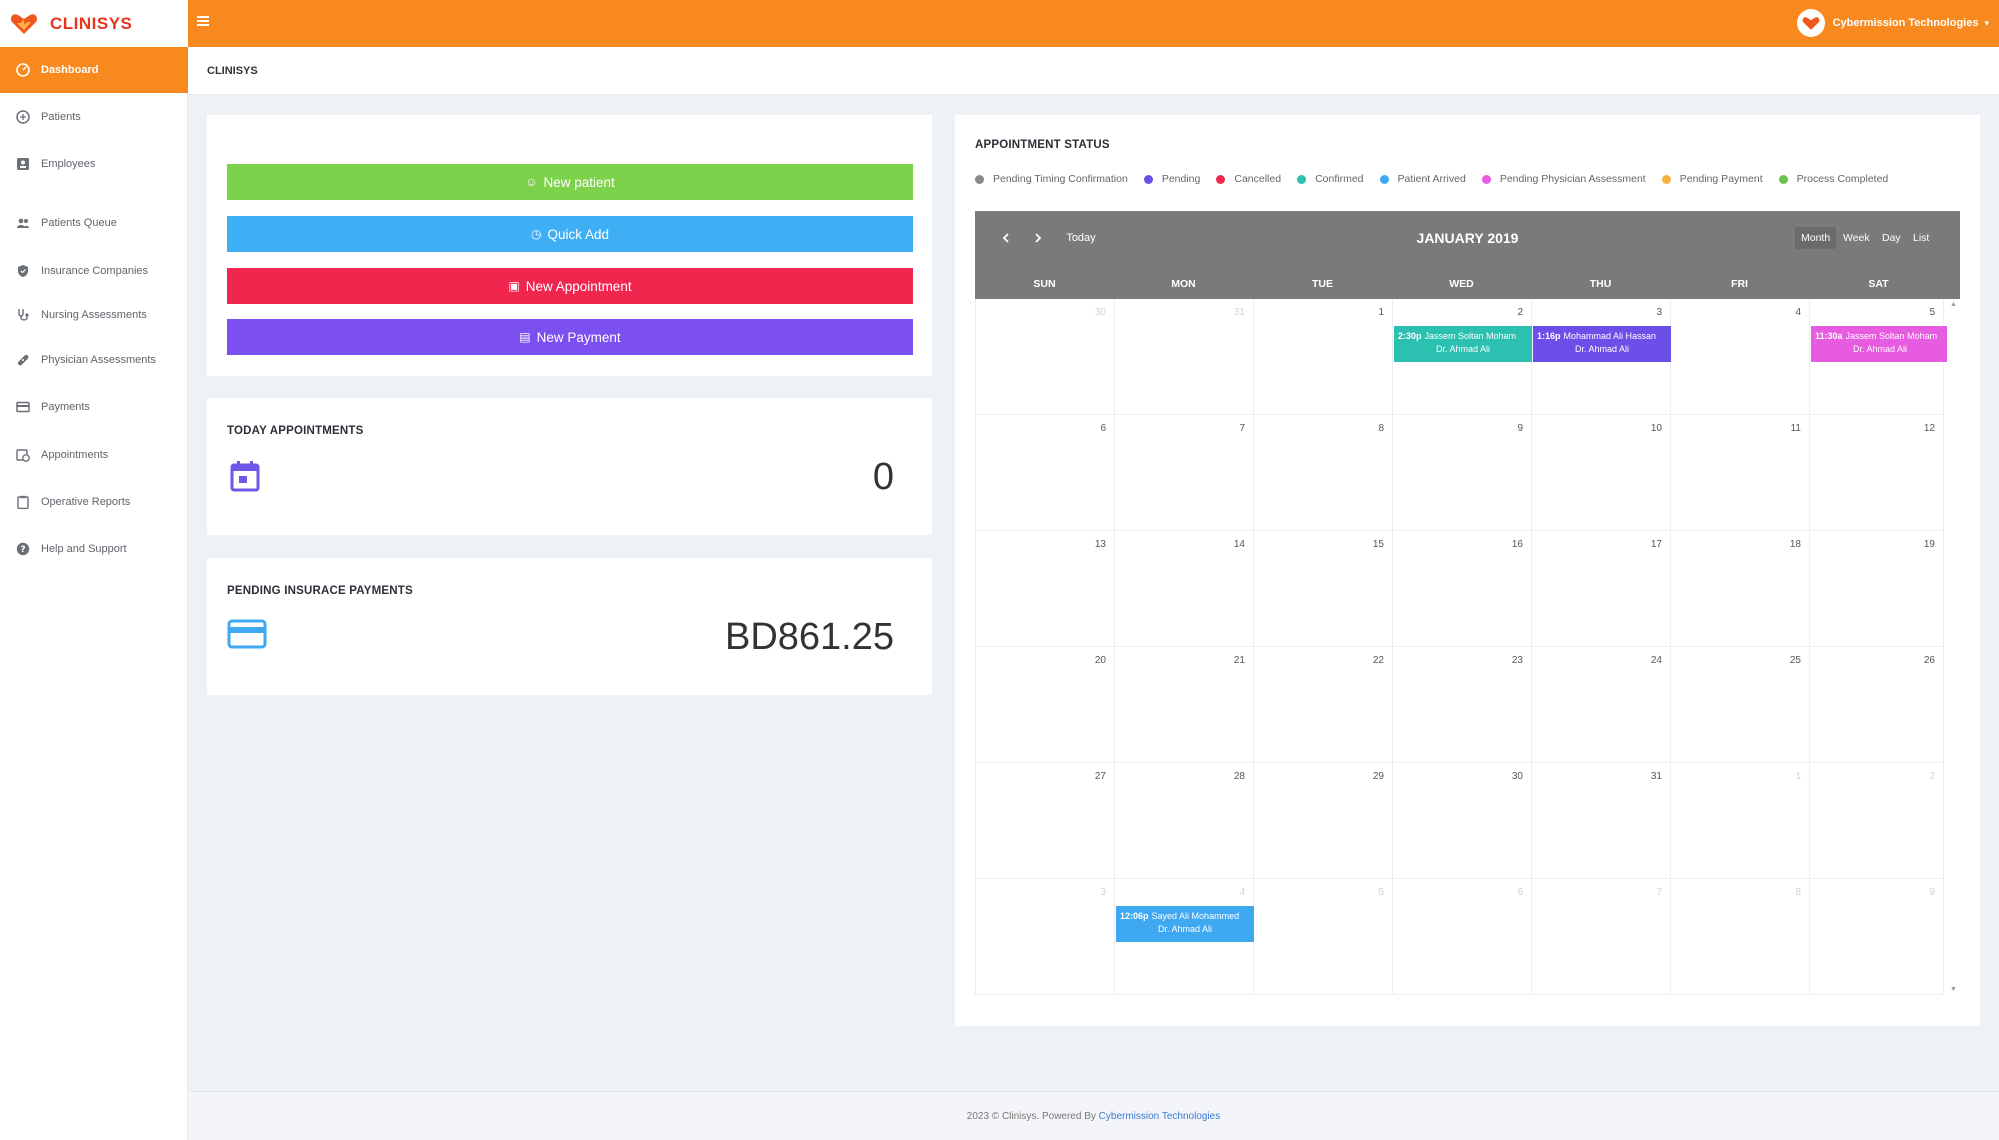 The height and width of the screenshot is (1140, 1999). I want to click on calendar-day-cell: 20, so click(1045, 705).